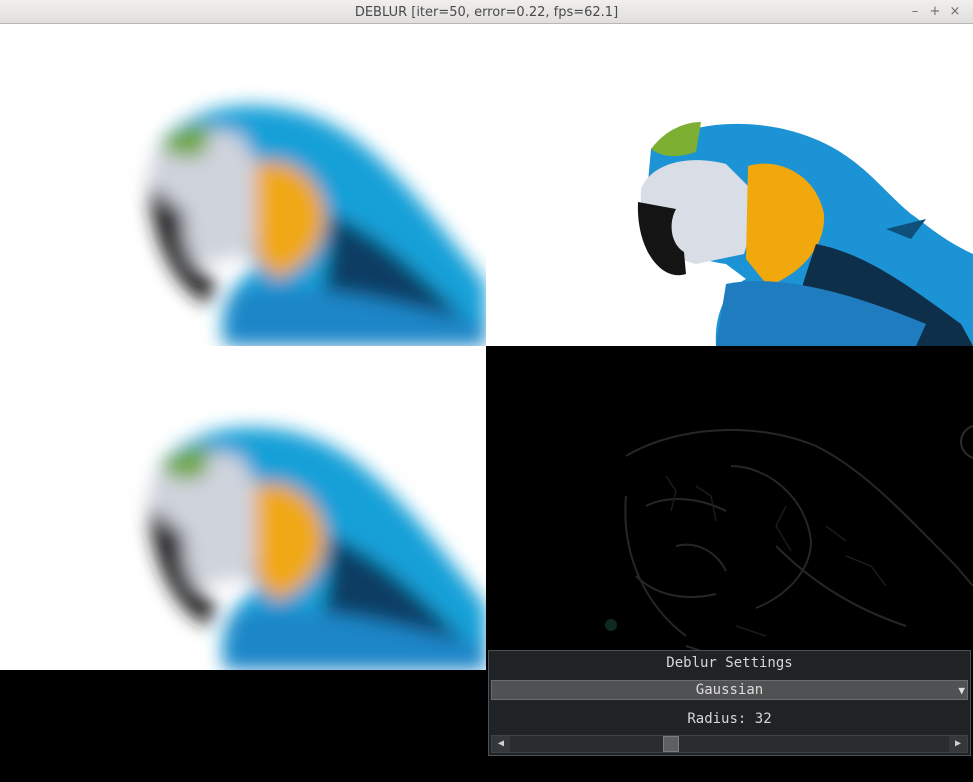 This screenshot has height=782, width=973. I want to click on minimize-button: –, so click(915, 12).